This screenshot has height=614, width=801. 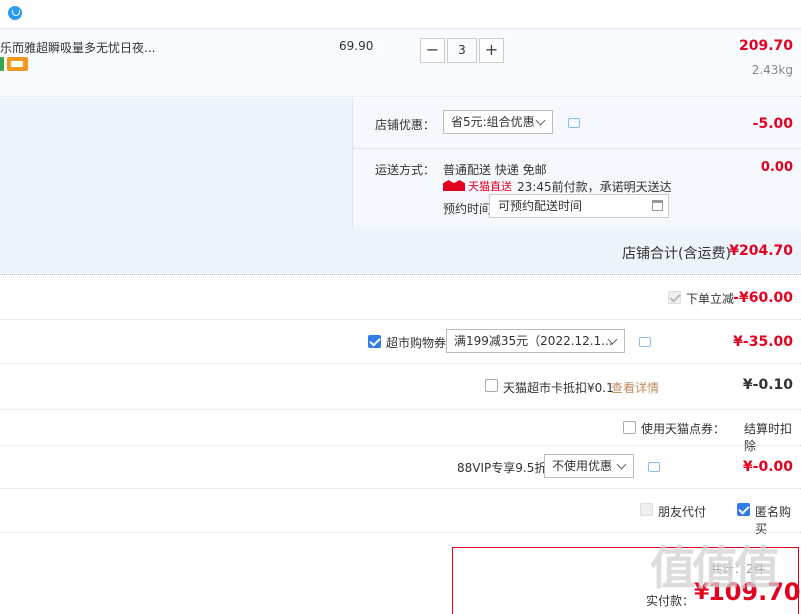 I want to click on tmall-direct-badge: 天猫直送, so click(x=490, y=186).